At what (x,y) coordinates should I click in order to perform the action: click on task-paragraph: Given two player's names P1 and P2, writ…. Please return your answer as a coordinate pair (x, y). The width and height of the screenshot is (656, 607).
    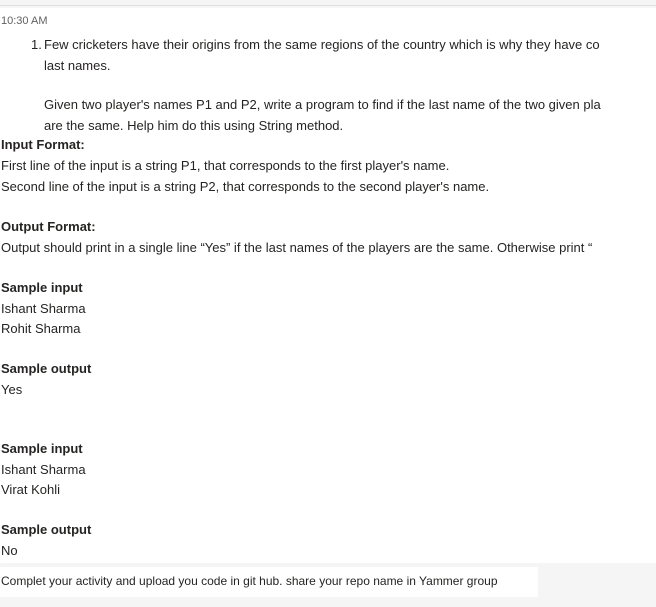
    Looking at the image, I should click on (322, 115).